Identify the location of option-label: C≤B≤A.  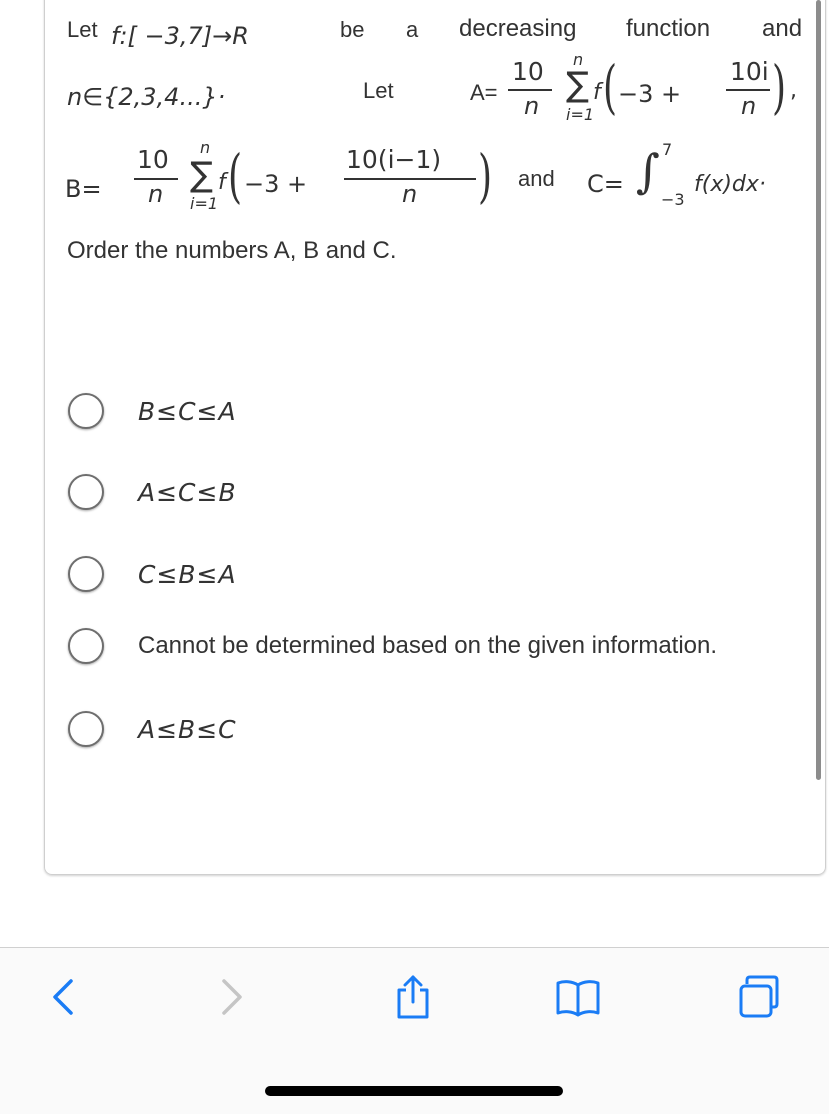
(187, 574).